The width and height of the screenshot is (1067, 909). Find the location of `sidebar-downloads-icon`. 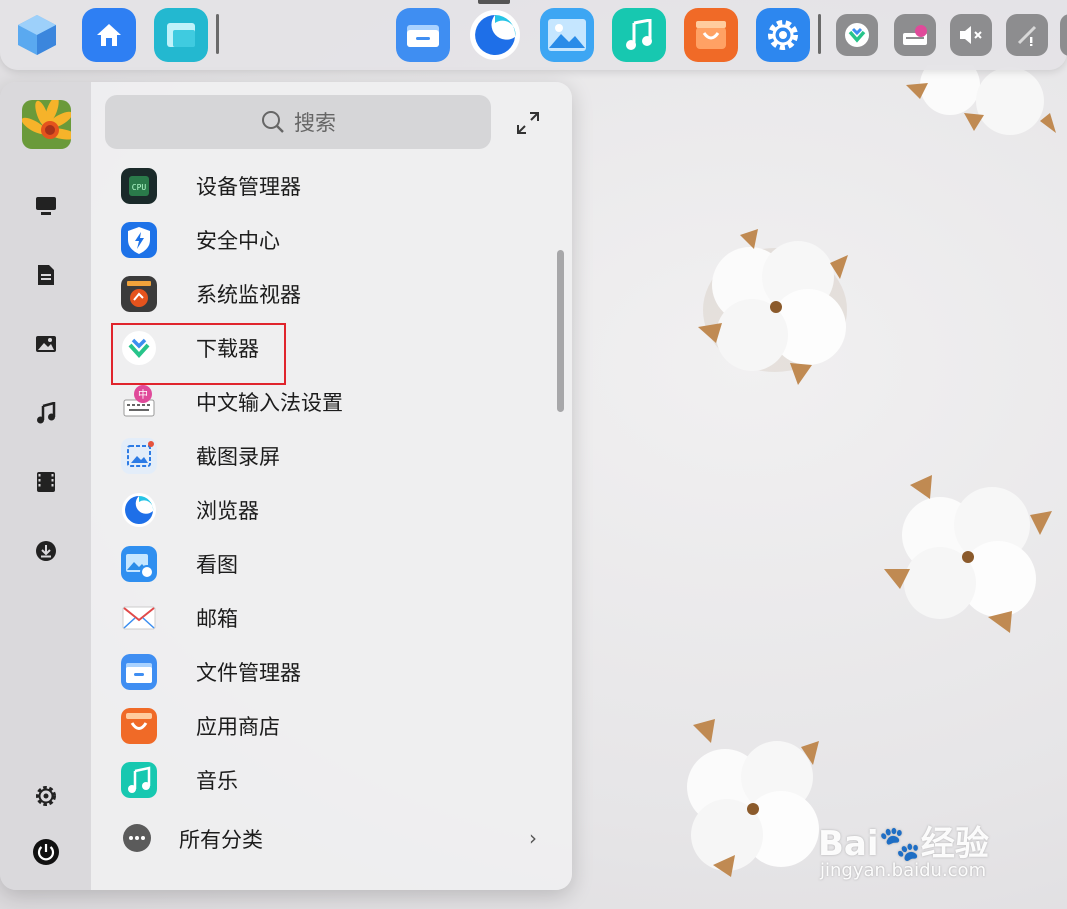

sidebar-downloads-icon is located at coordinates (46, 551).